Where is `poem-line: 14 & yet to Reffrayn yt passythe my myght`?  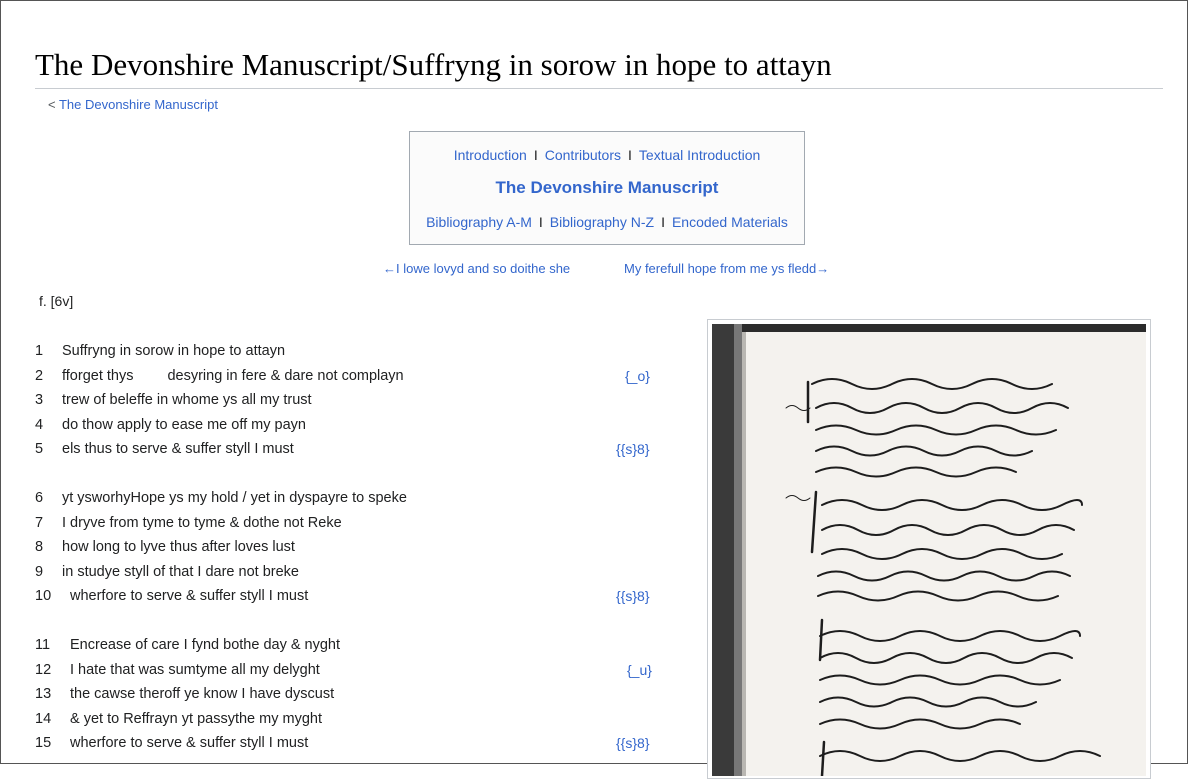 poem-line: 14 & yet to Reffrayn yt passythe my myght is located at coordinates (178, 721).